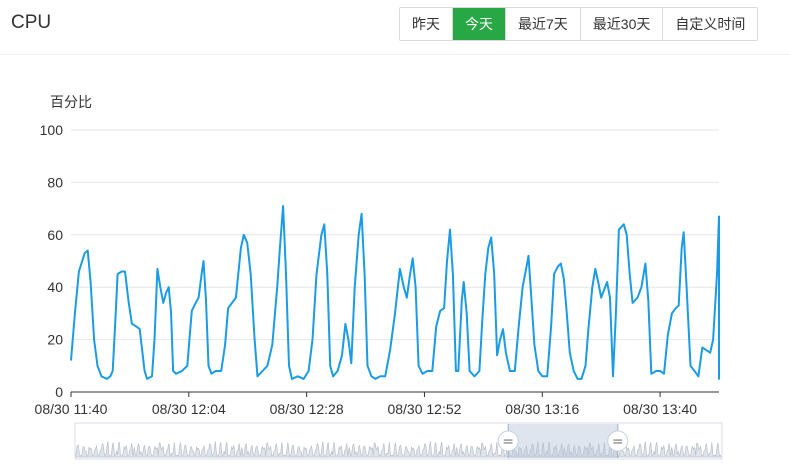 Image resolution: width=790 pixels, height=469 pixels. Describe the element at coordinates (59, 392) in the screenshot. I see `y-tick-label: 0` at that location.